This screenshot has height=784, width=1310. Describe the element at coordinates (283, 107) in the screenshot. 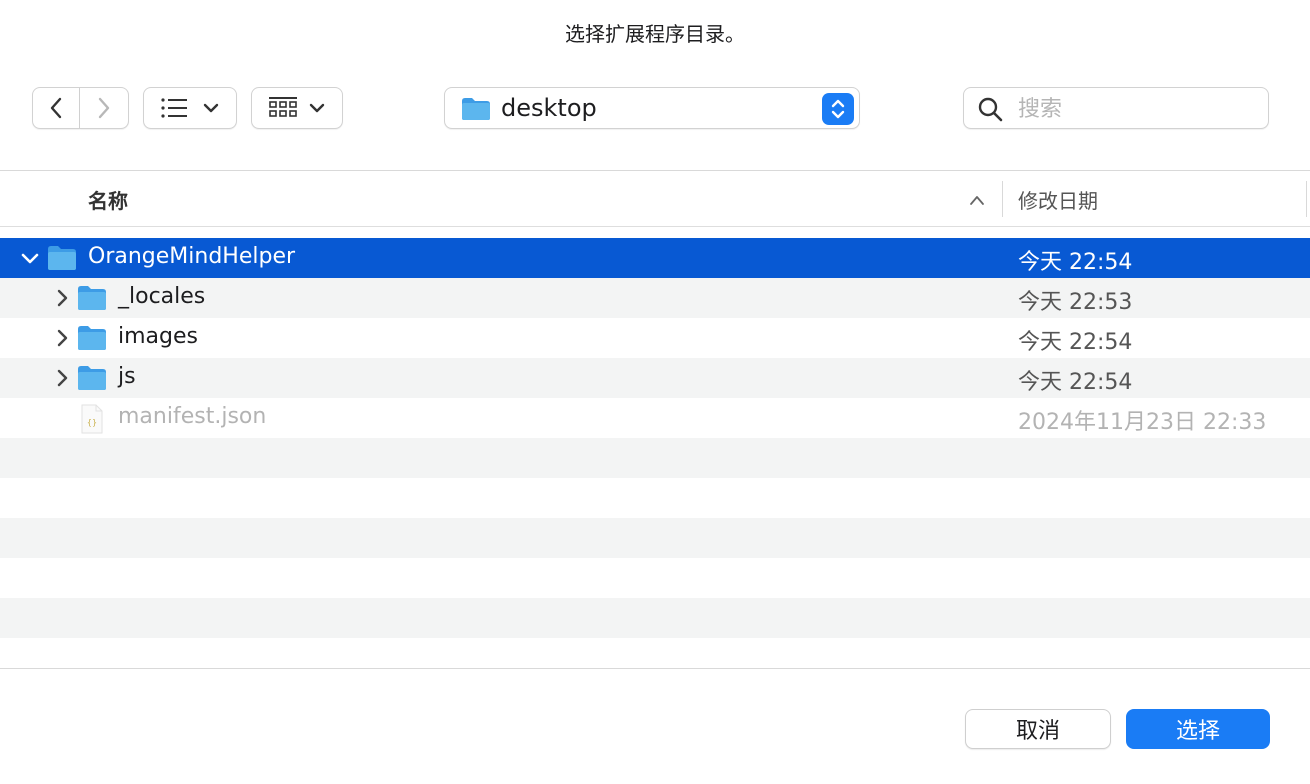

I see `grid-icon` at that location.